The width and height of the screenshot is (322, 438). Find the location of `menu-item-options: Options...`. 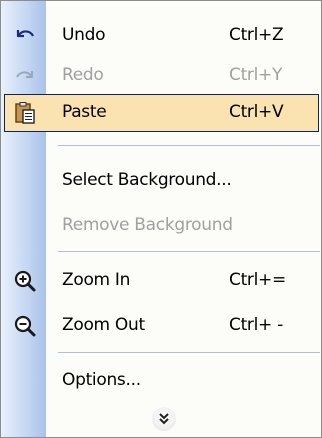

menu-item-options: Options... is located at coordinates (161, 381).